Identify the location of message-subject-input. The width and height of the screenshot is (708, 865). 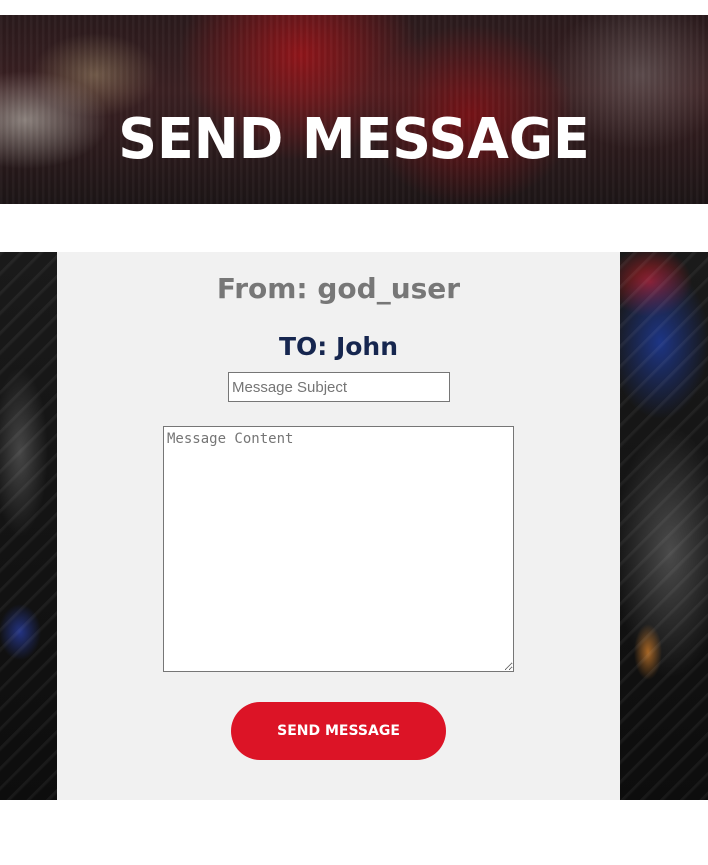
(339, 387).